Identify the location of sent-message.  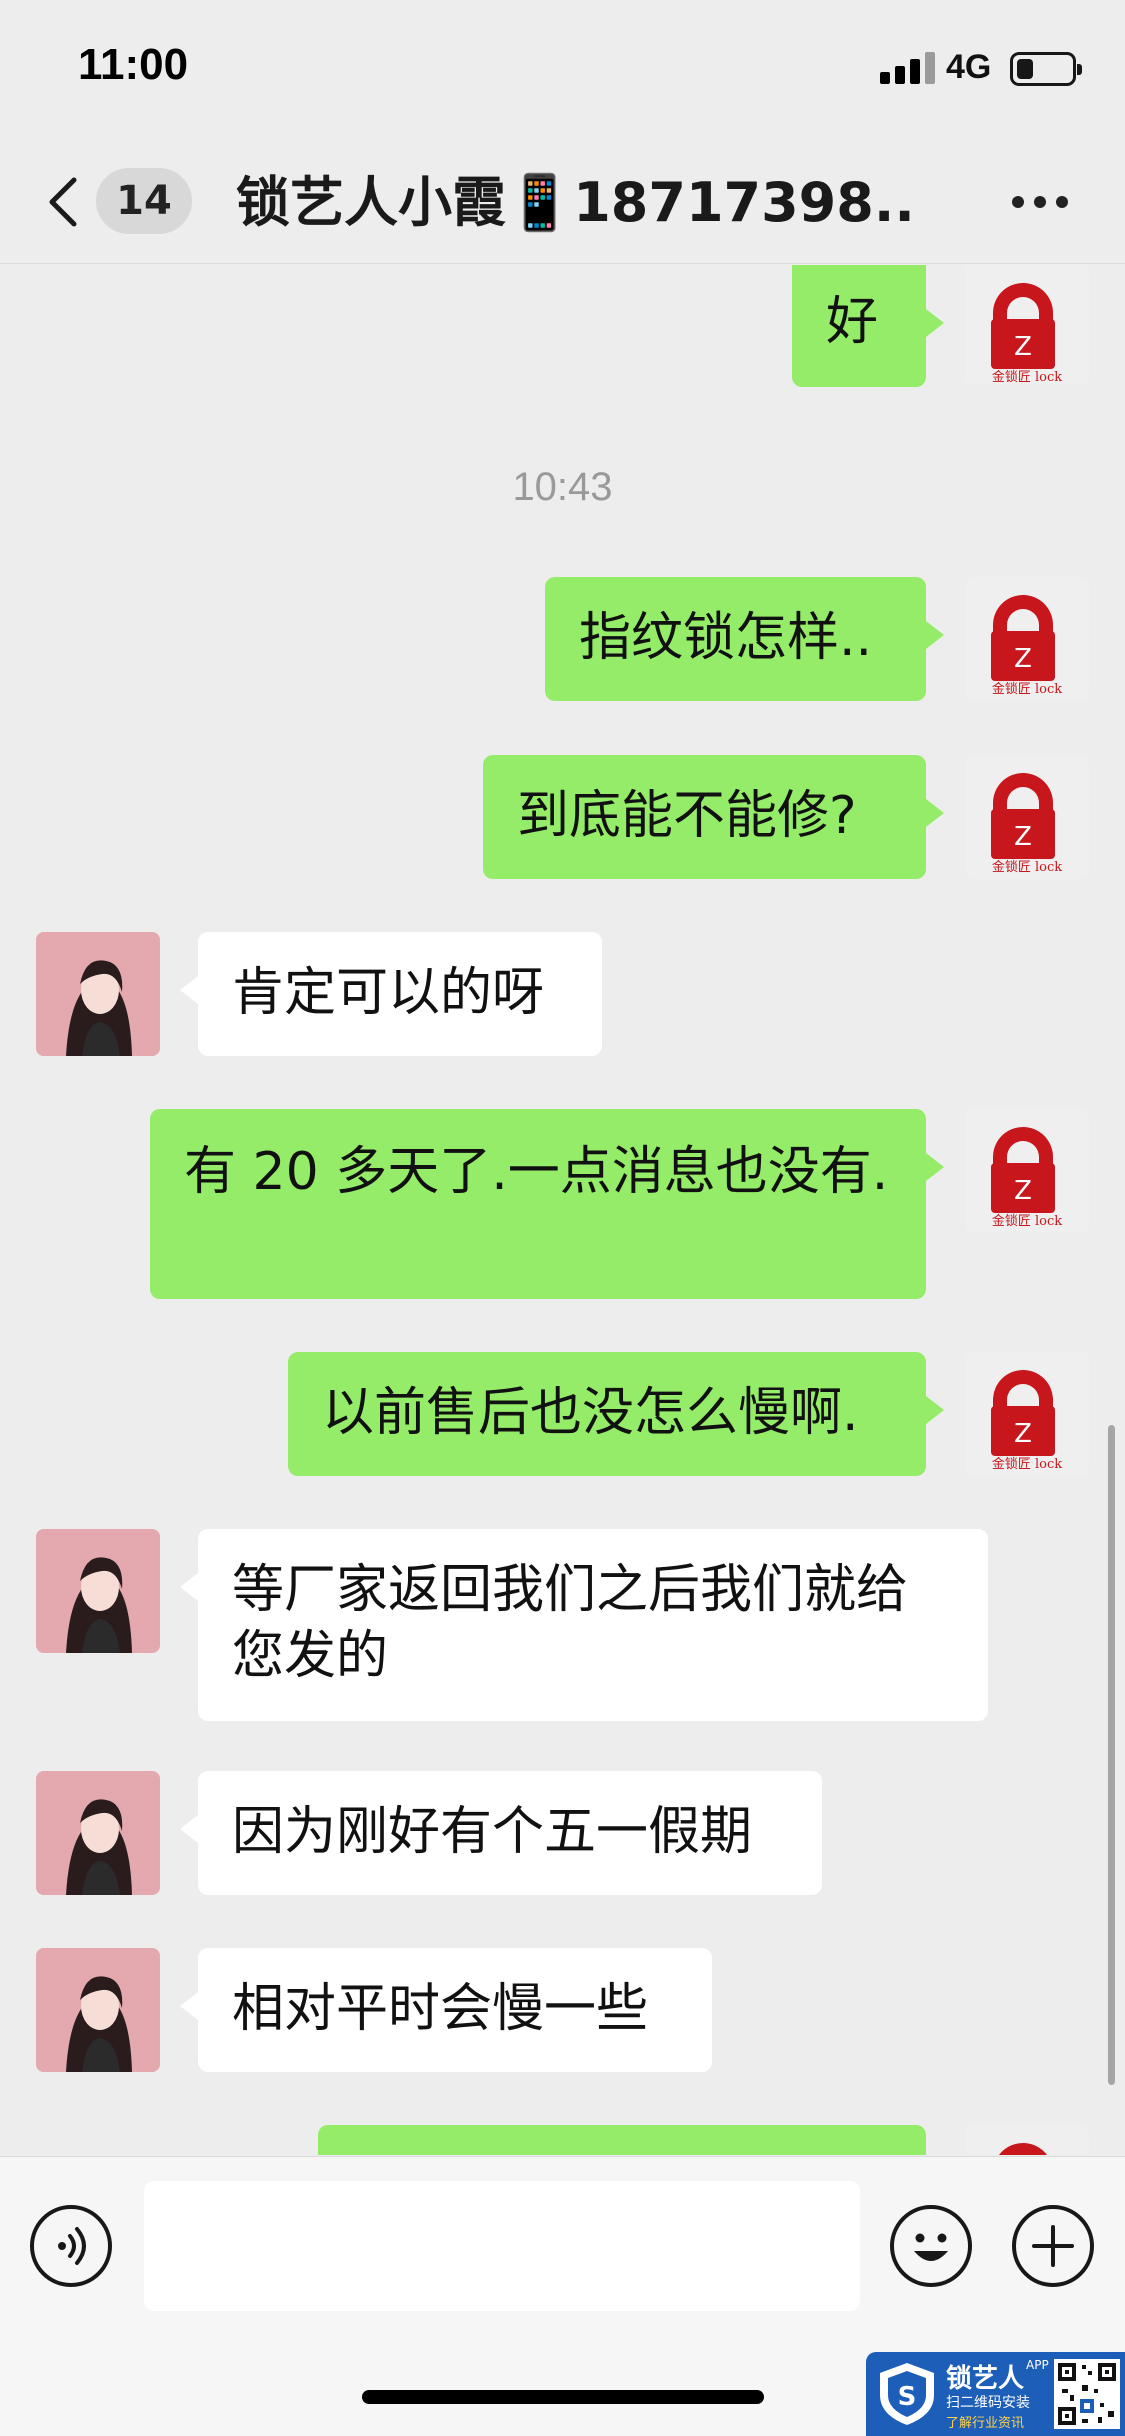
(622, 2140).